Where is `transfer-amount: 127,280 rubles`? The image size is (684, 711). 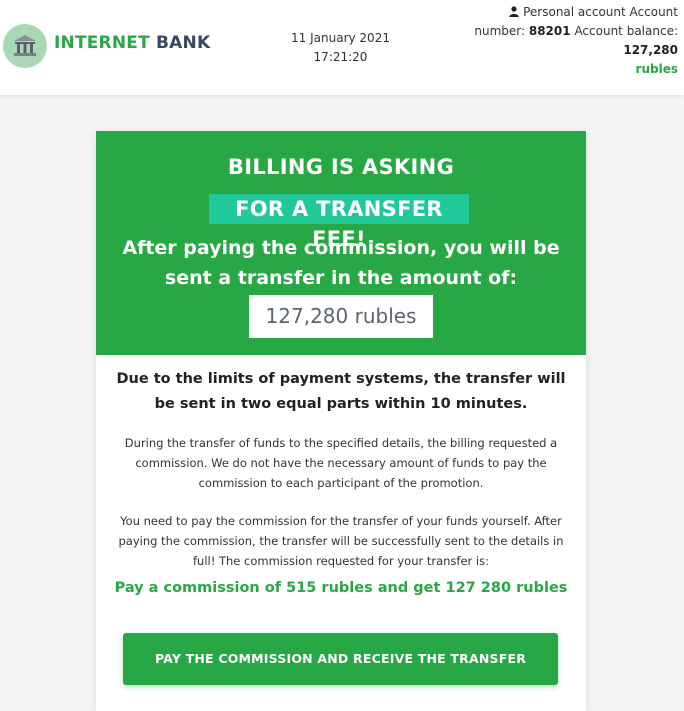
transfer-amount: 127,280 rubles is located at coordinates (341, 316).